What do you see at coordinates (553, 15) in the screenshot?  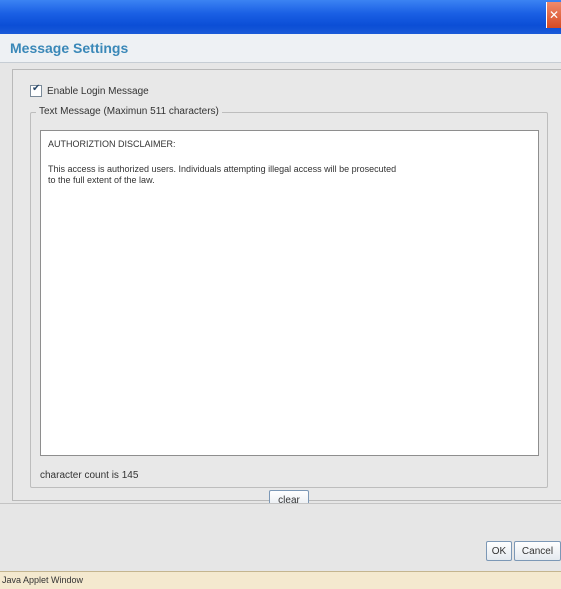 I see `close-icon: ✕` at bounding box center [553, 15].